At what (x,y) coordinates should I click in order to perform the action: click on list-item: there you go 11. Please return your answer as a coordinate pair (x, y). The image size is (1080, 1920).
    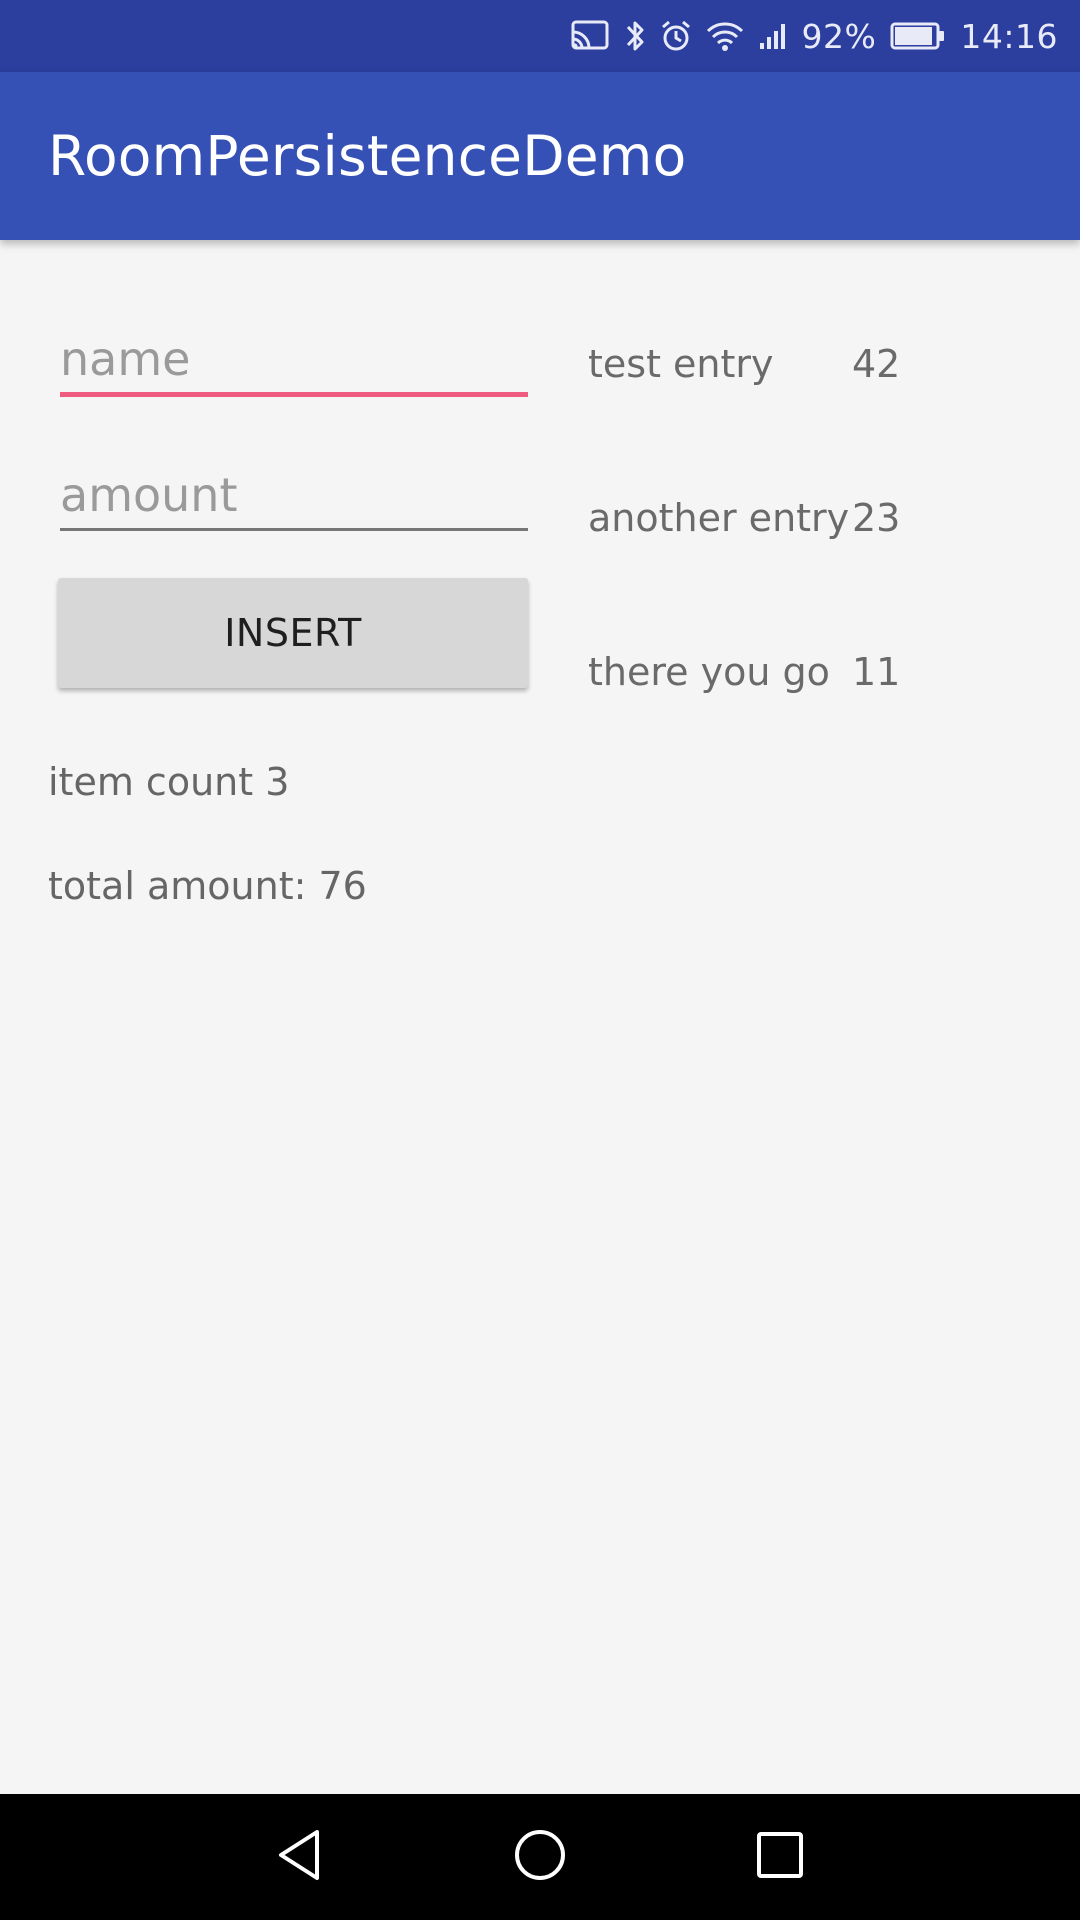
    Looking at the image, I should click on (808, 680).